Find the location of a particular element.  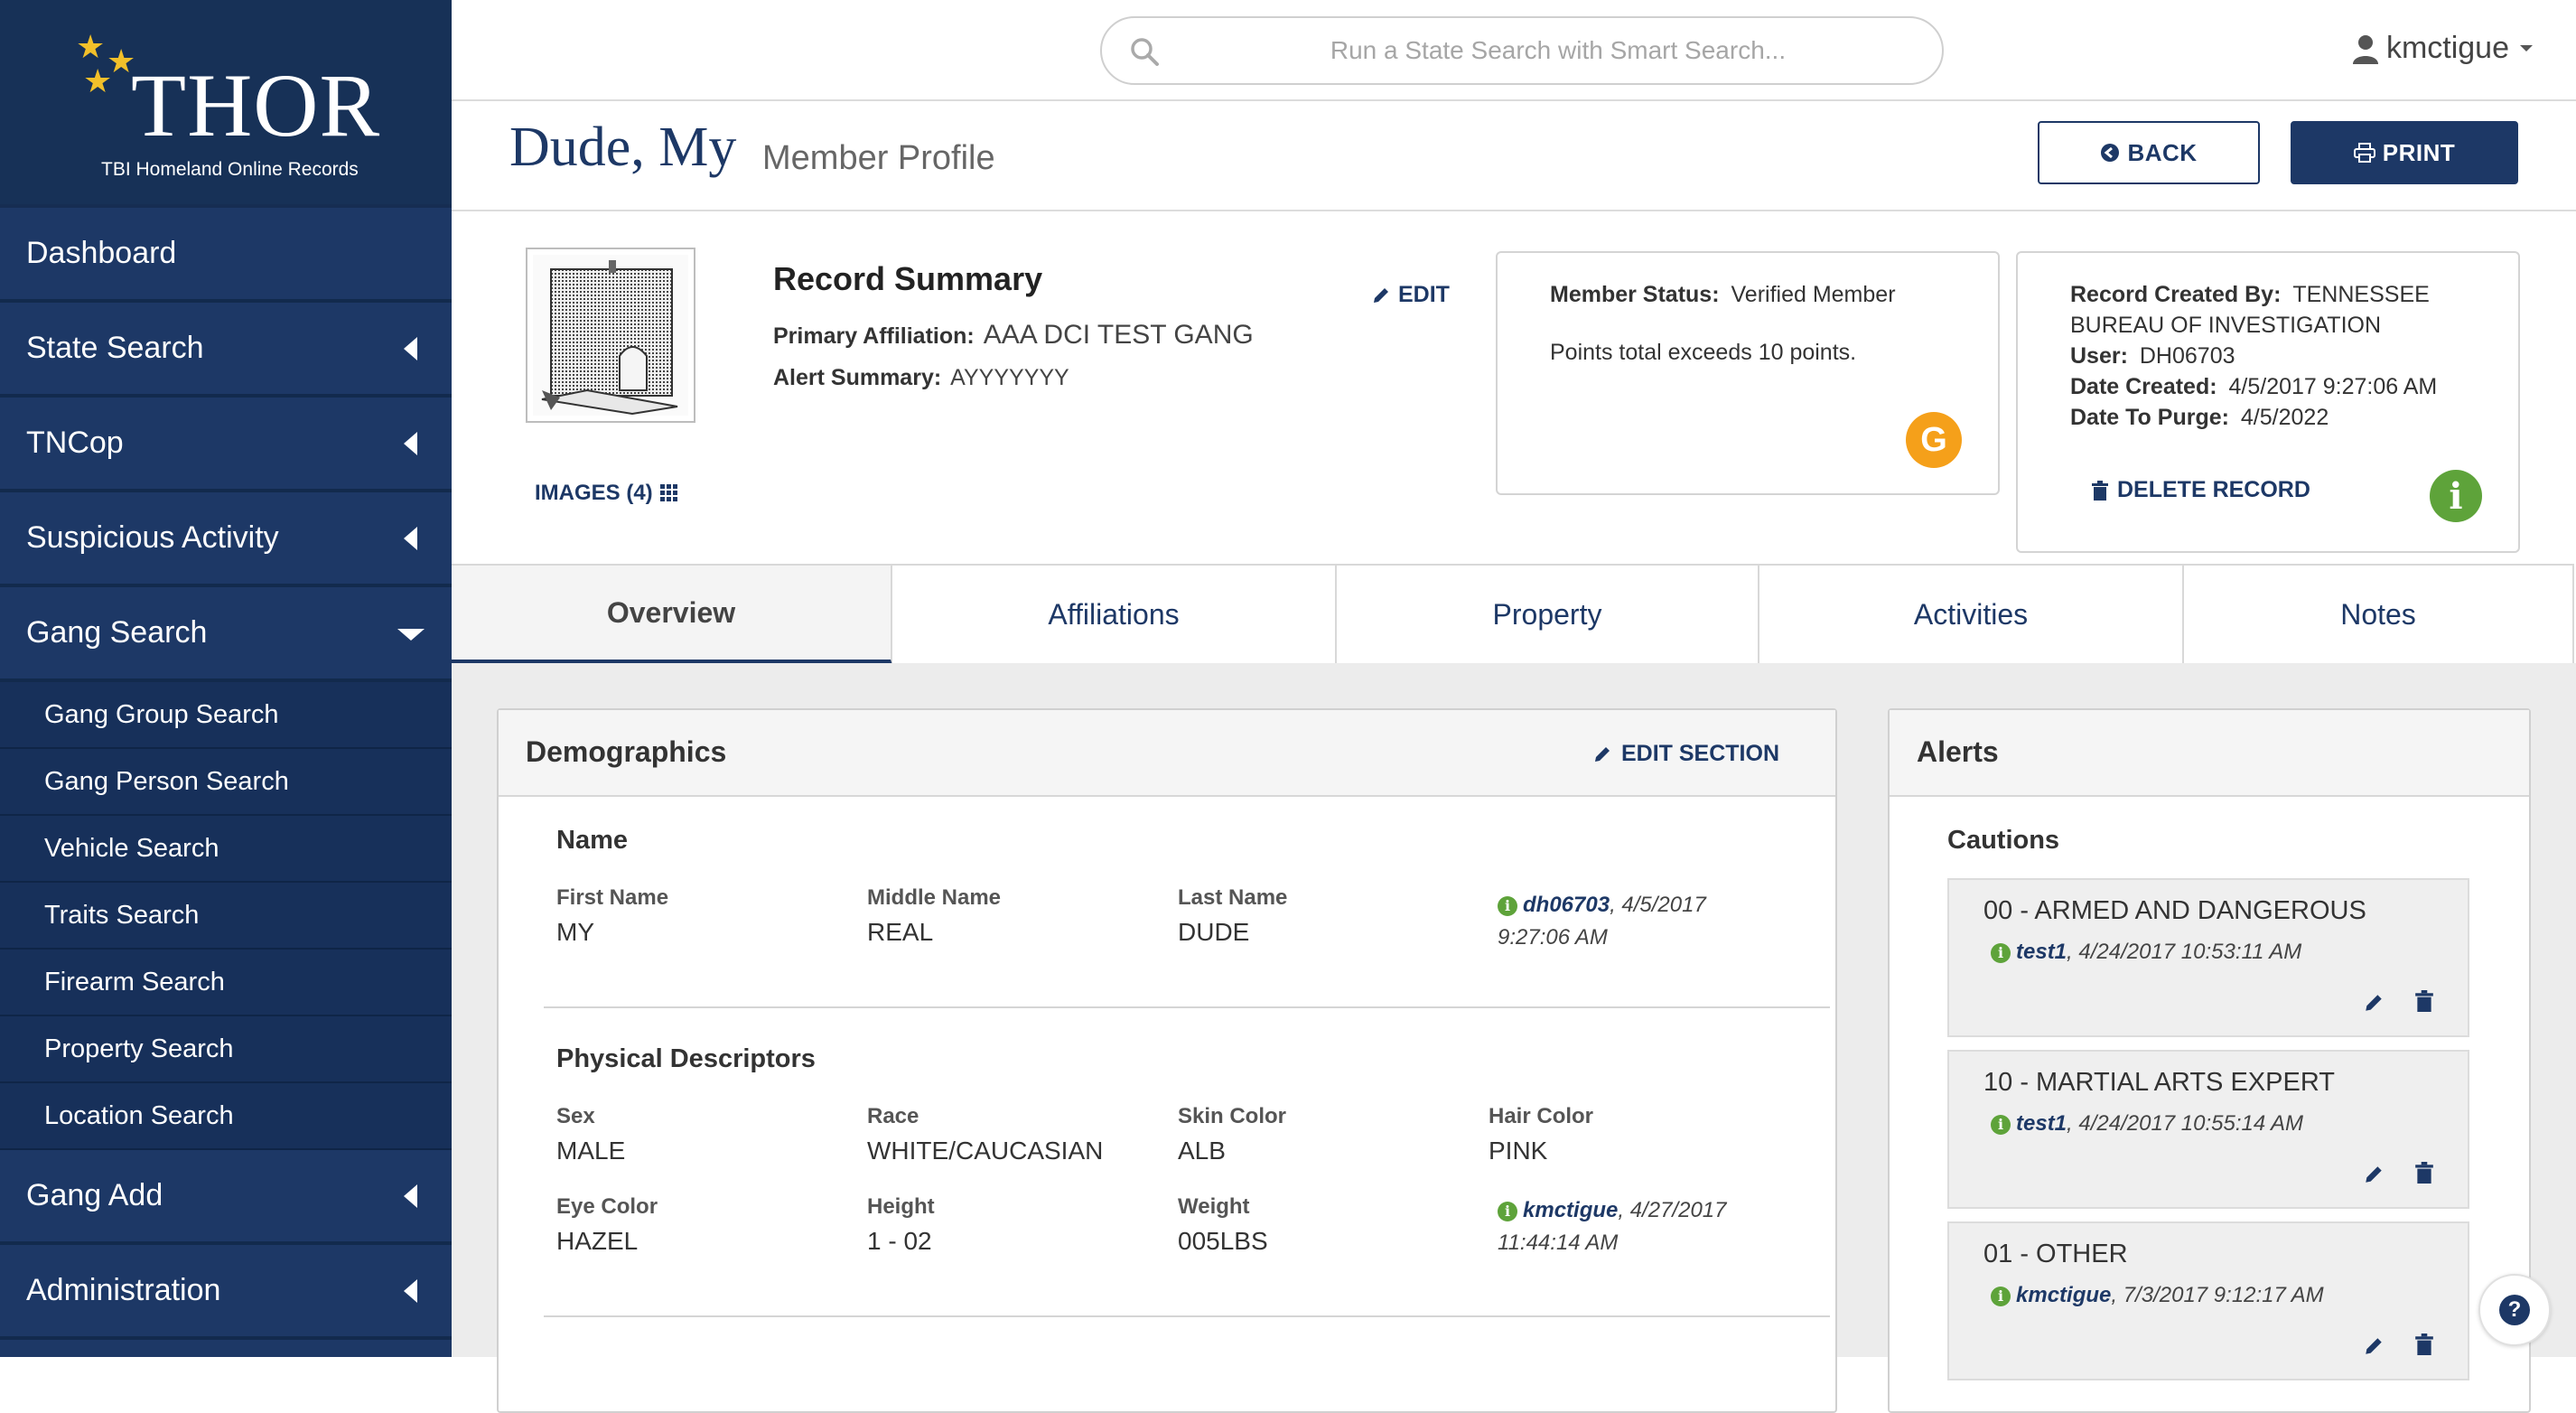

edit-summary-button: EDIT is located at coordinates (1410, 295).